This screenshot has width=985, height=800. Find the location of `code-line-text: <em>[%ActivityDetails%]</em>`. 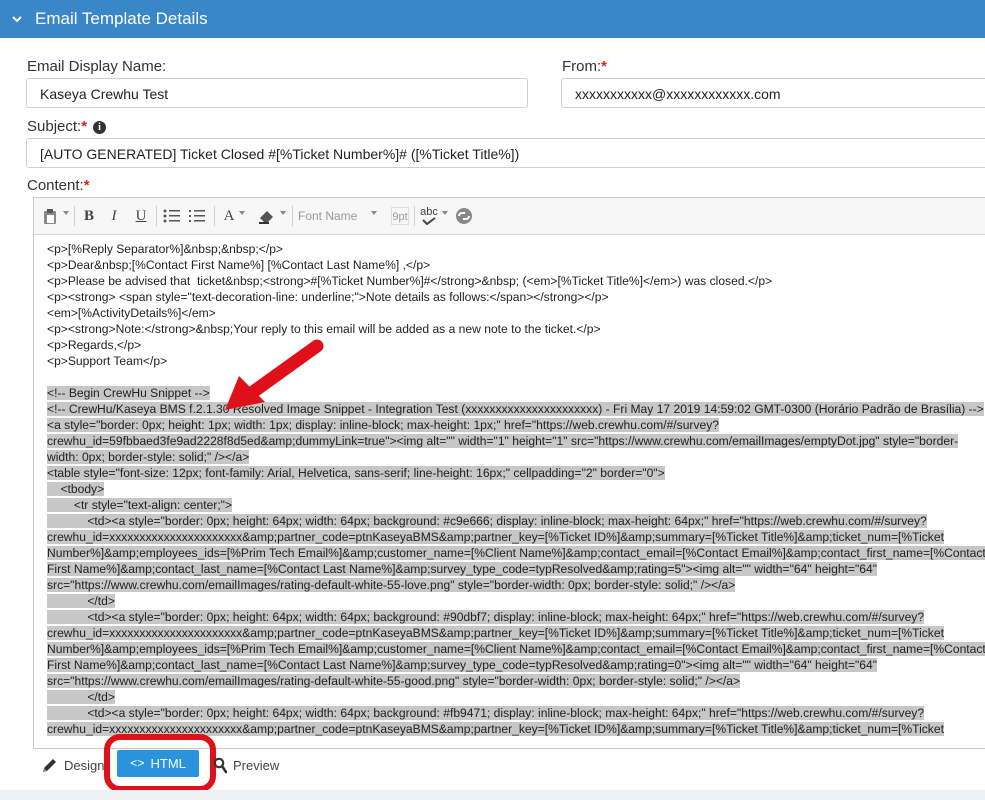

code-line-text: <em>[%ActivityDetails%]</em> is located at coordinates (131, 313).